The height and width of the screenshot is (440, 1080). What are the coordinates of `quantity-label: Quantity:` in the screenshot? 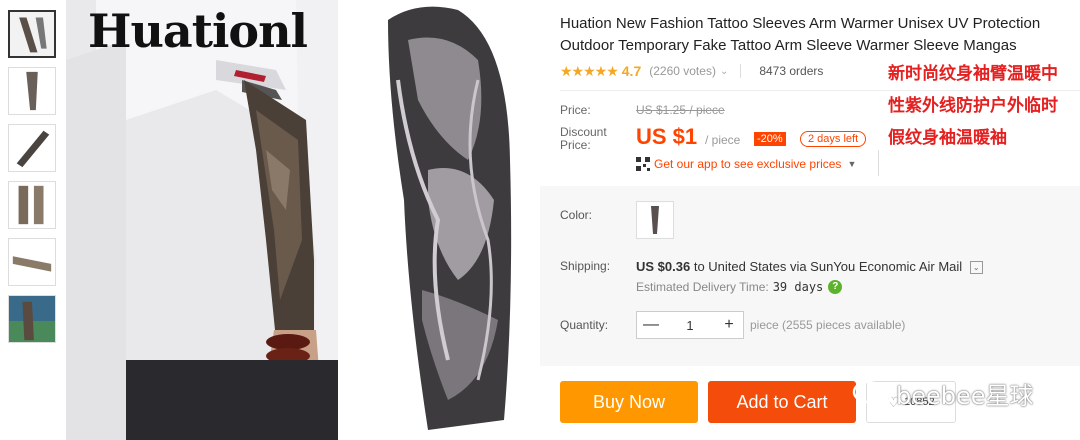 It's located at (584, 325).